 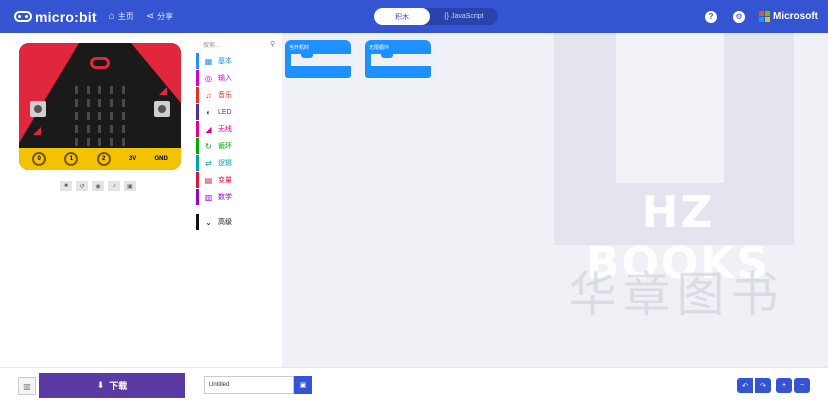 I want to click on workspace-controls: ↶ ↷ + −, so click(x=773, y=385).